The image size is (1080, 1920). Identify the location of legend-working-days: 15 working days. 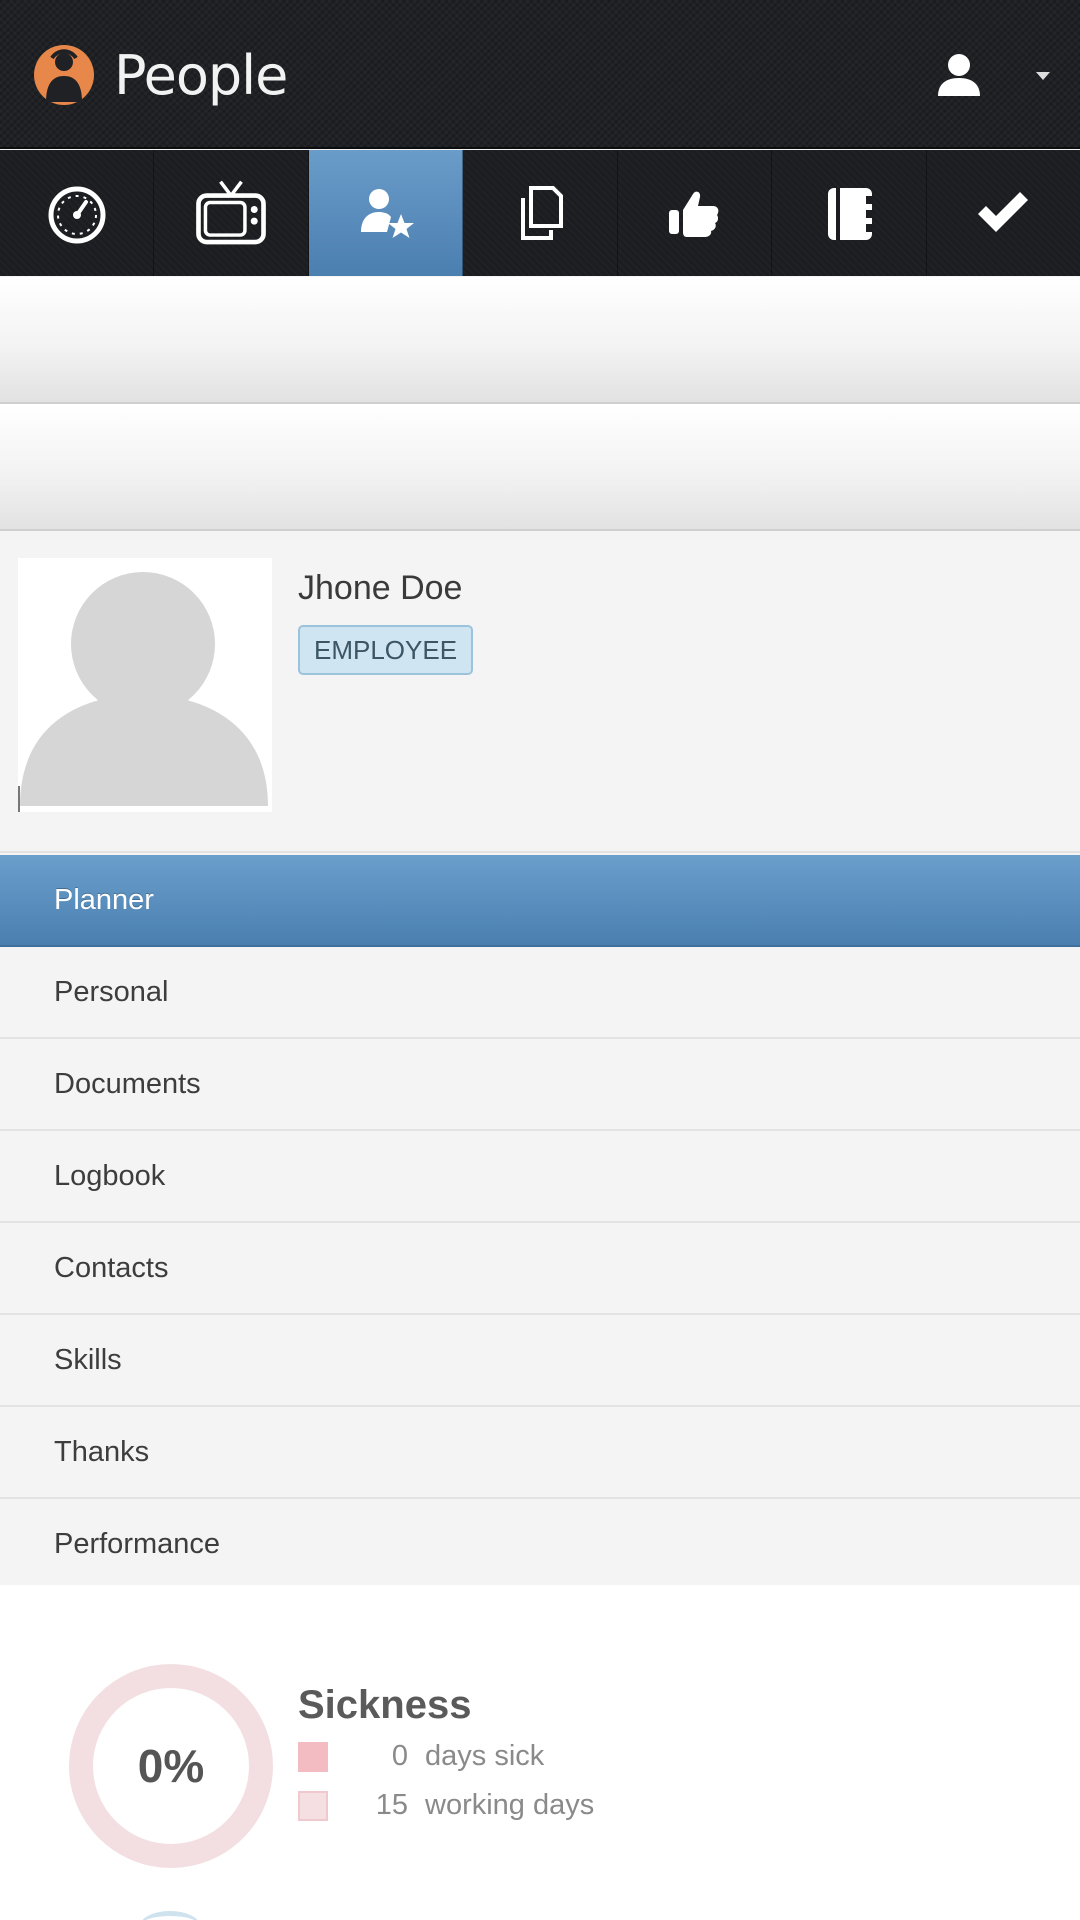
(498, 1806).